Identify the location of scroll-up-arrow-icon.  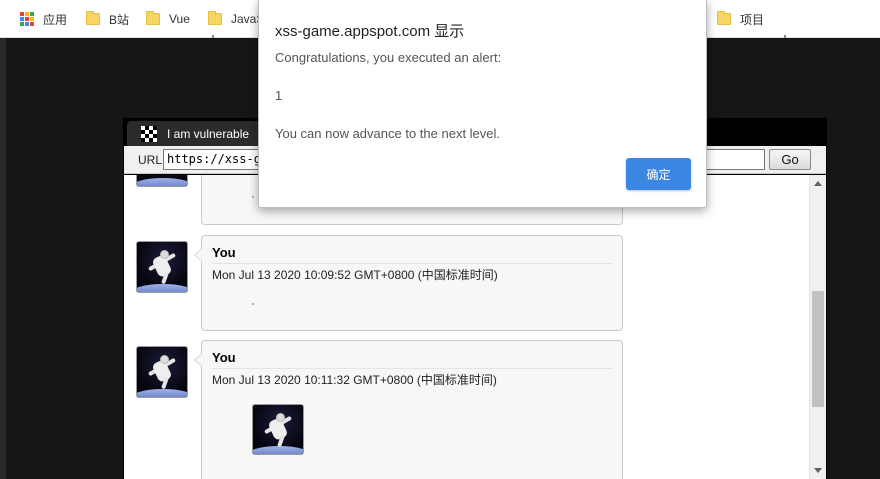
(818, 183).